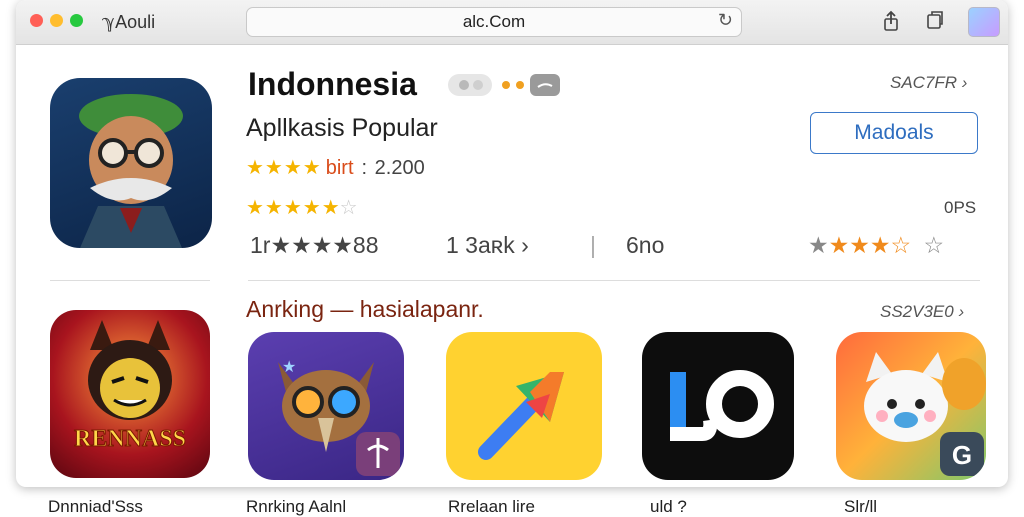  I want to click on favorite-star-icon: ☆, so click(934, 245).